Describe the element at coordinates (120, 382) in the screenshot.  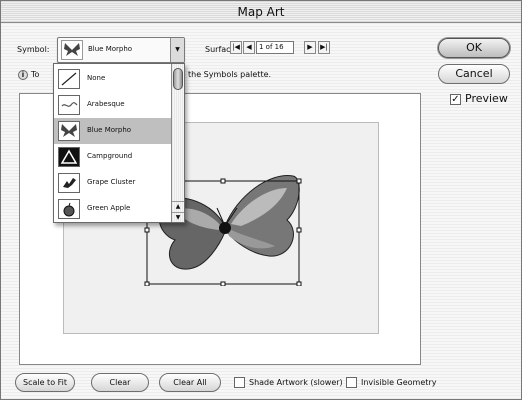
I see `clear-button: Clear` at that location.